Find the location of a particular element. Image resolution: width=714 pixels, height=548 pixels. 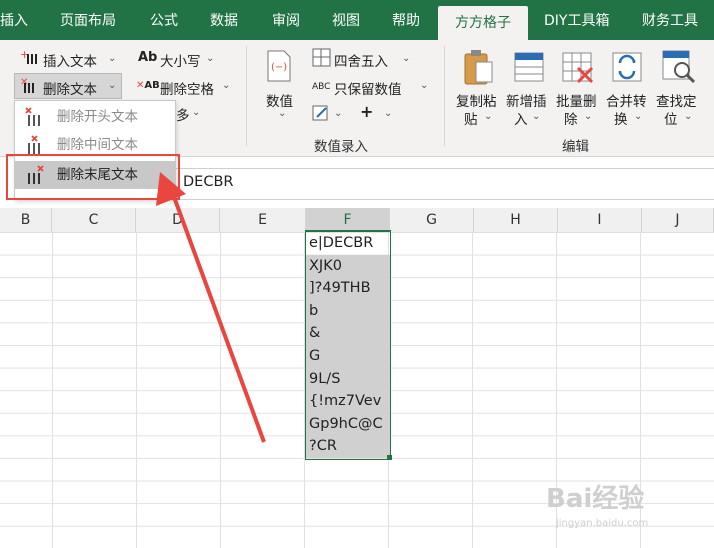

baidu-watermark-url: jingyan.baidu.com is located at coordinates (602, 523).